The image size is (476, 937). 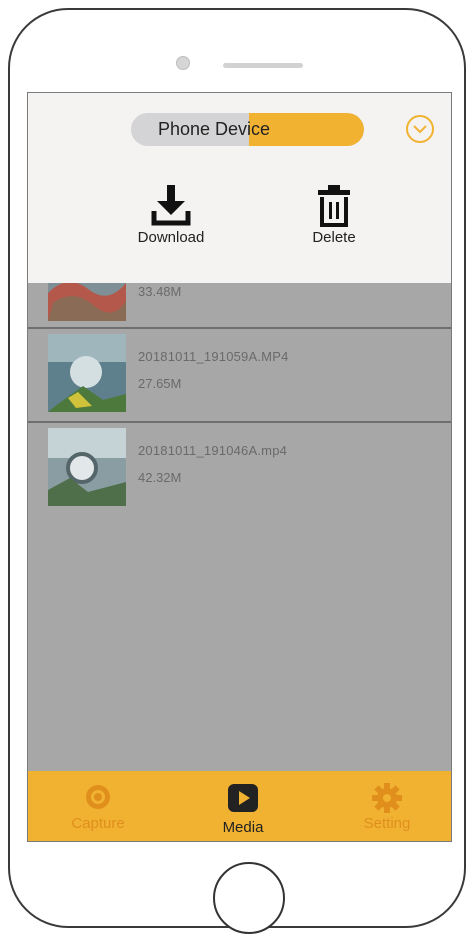 What do you see at coordinates (160, 383) in the screenshot?
I see `file-size: 27.65M` at bounding box center [160, 383].